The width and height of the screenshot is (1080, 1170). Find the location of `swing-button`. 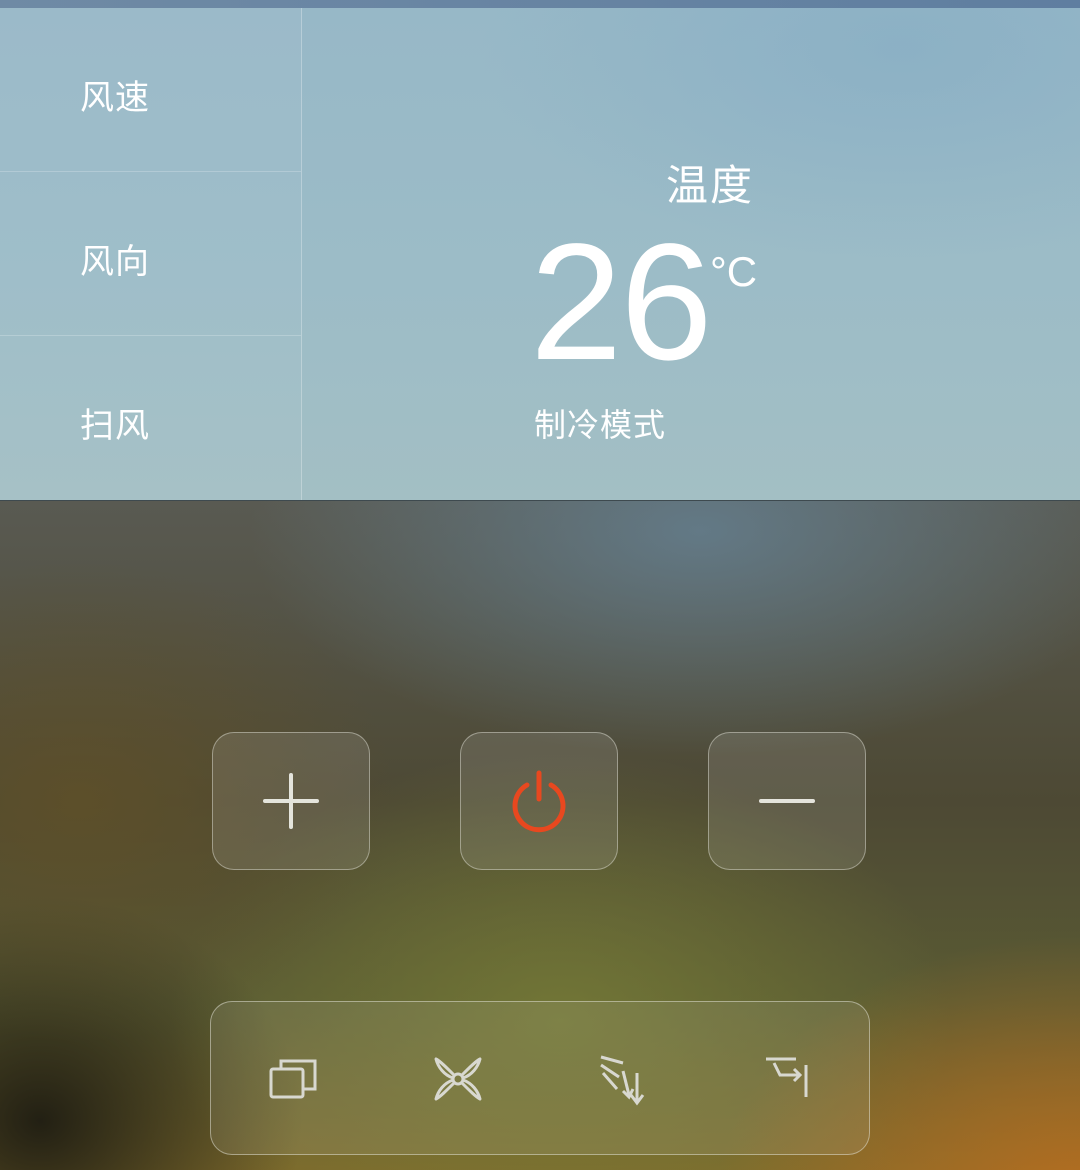

swing-button is located at coordinates (788, 1079).